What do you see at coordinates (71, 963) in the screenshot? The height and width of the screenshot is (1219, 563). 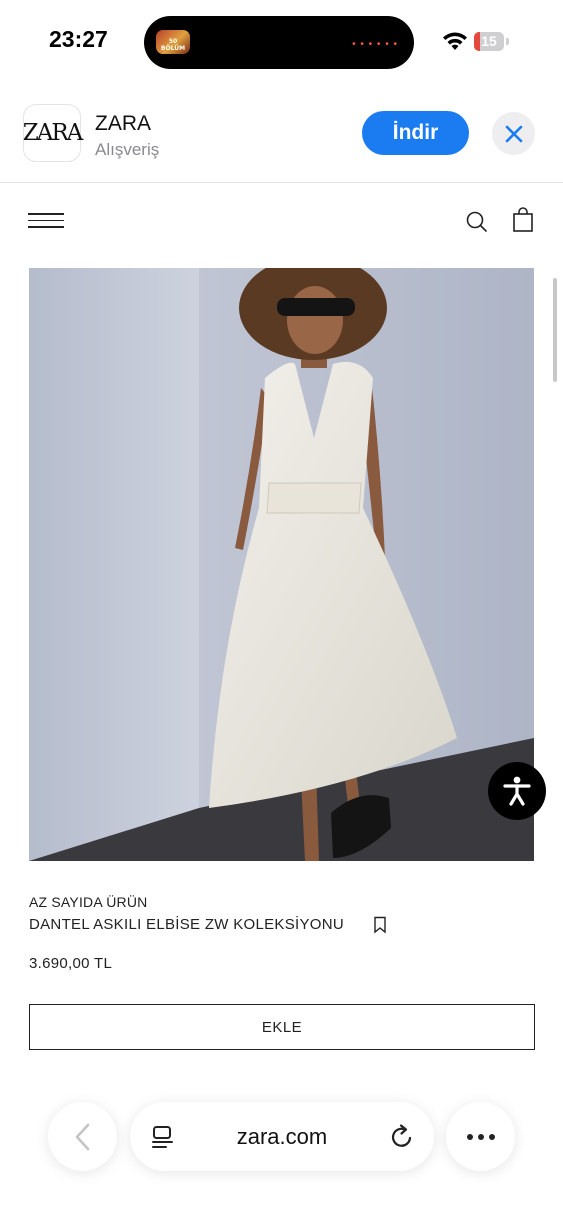 I see `product-price: 3.690,00 TL` at bounding box center [71, 963].